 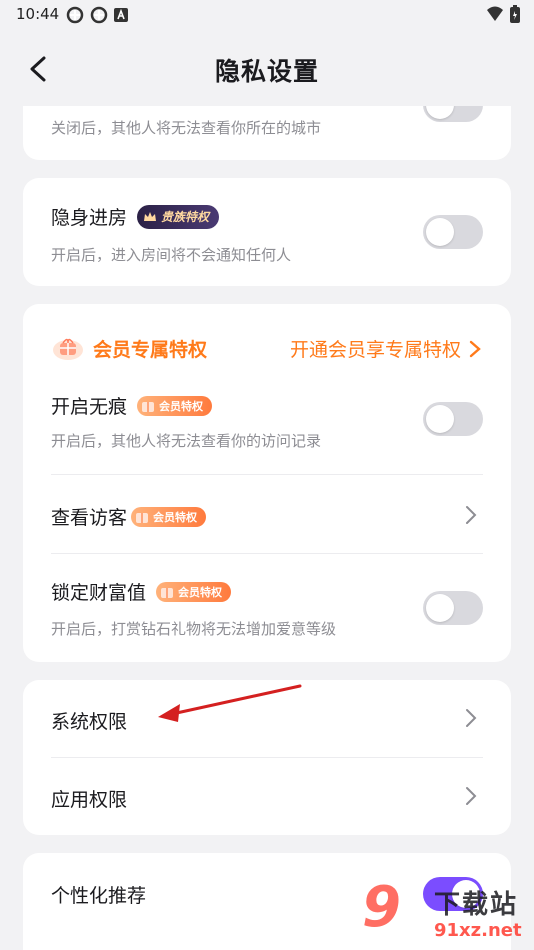 What do you see at coordinates (453, 608) in the screenshot?
I see `lock-wealth-toggle` at bounding box center [453, 608].